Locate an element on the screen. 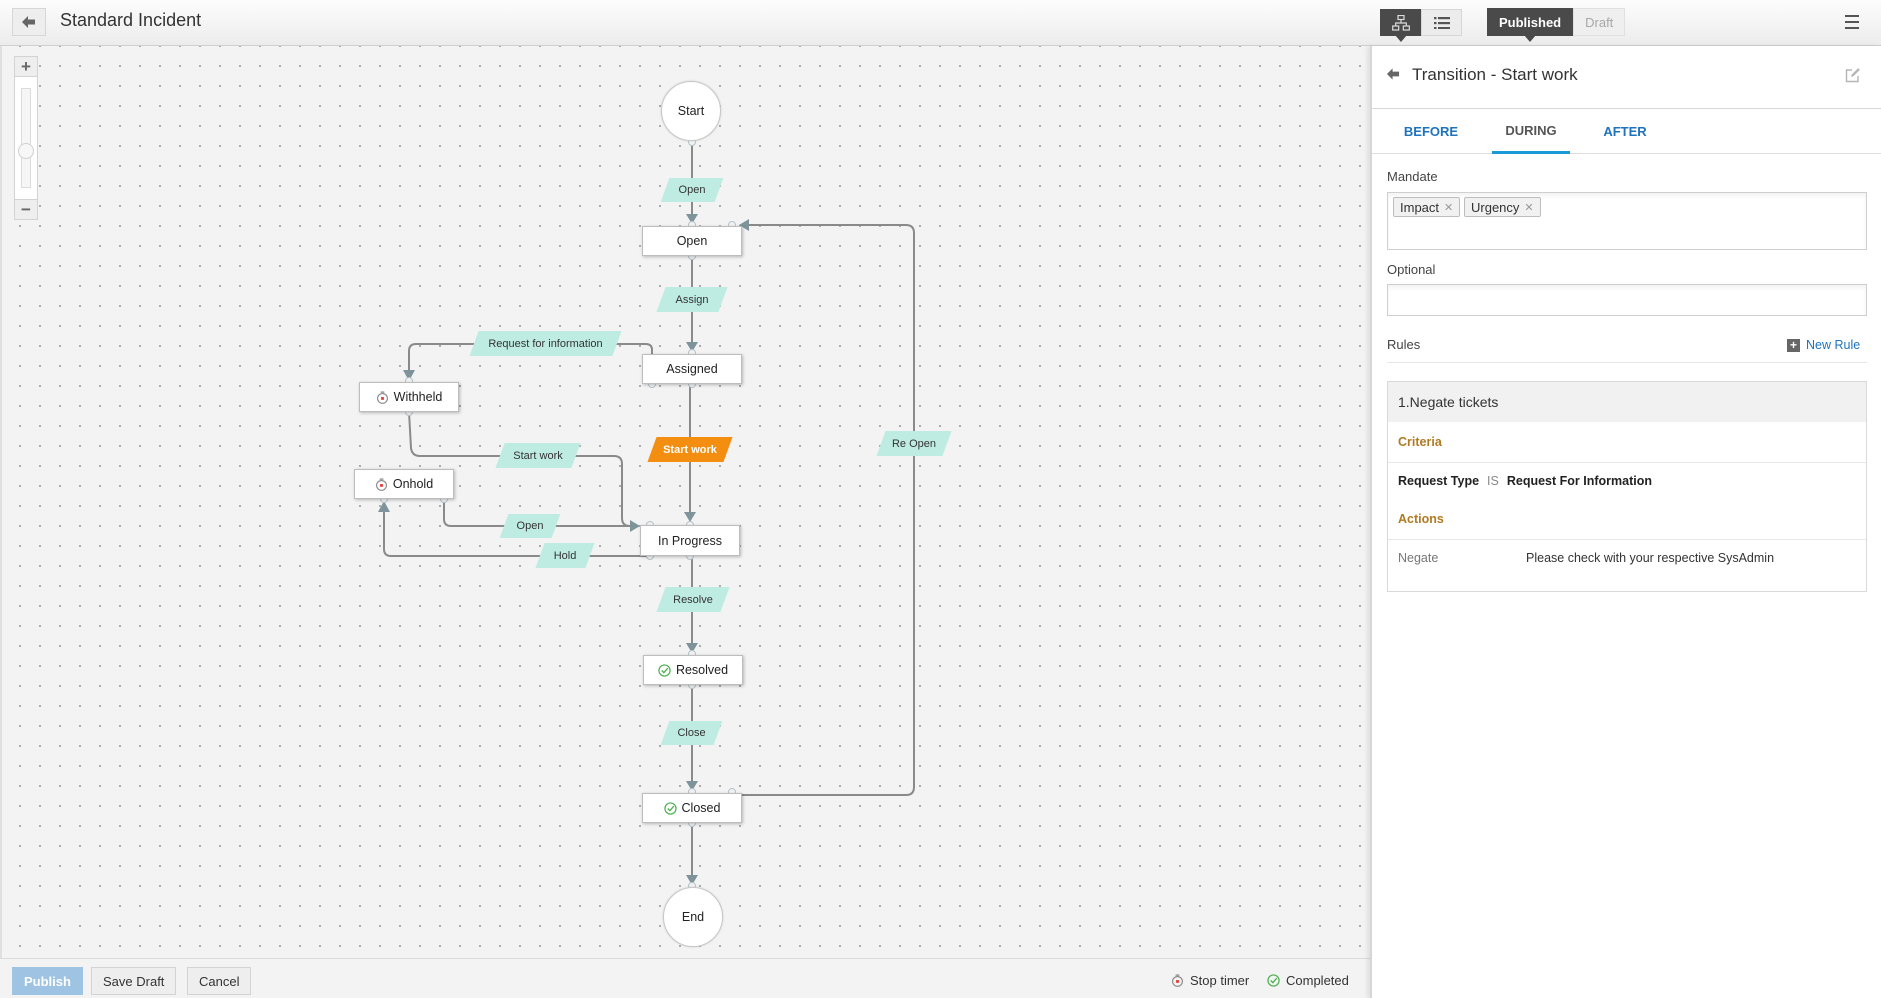 The width and height of the screenshot is (1881, 998). hamburger-menu-icon is located at coordinates (1852, 22).